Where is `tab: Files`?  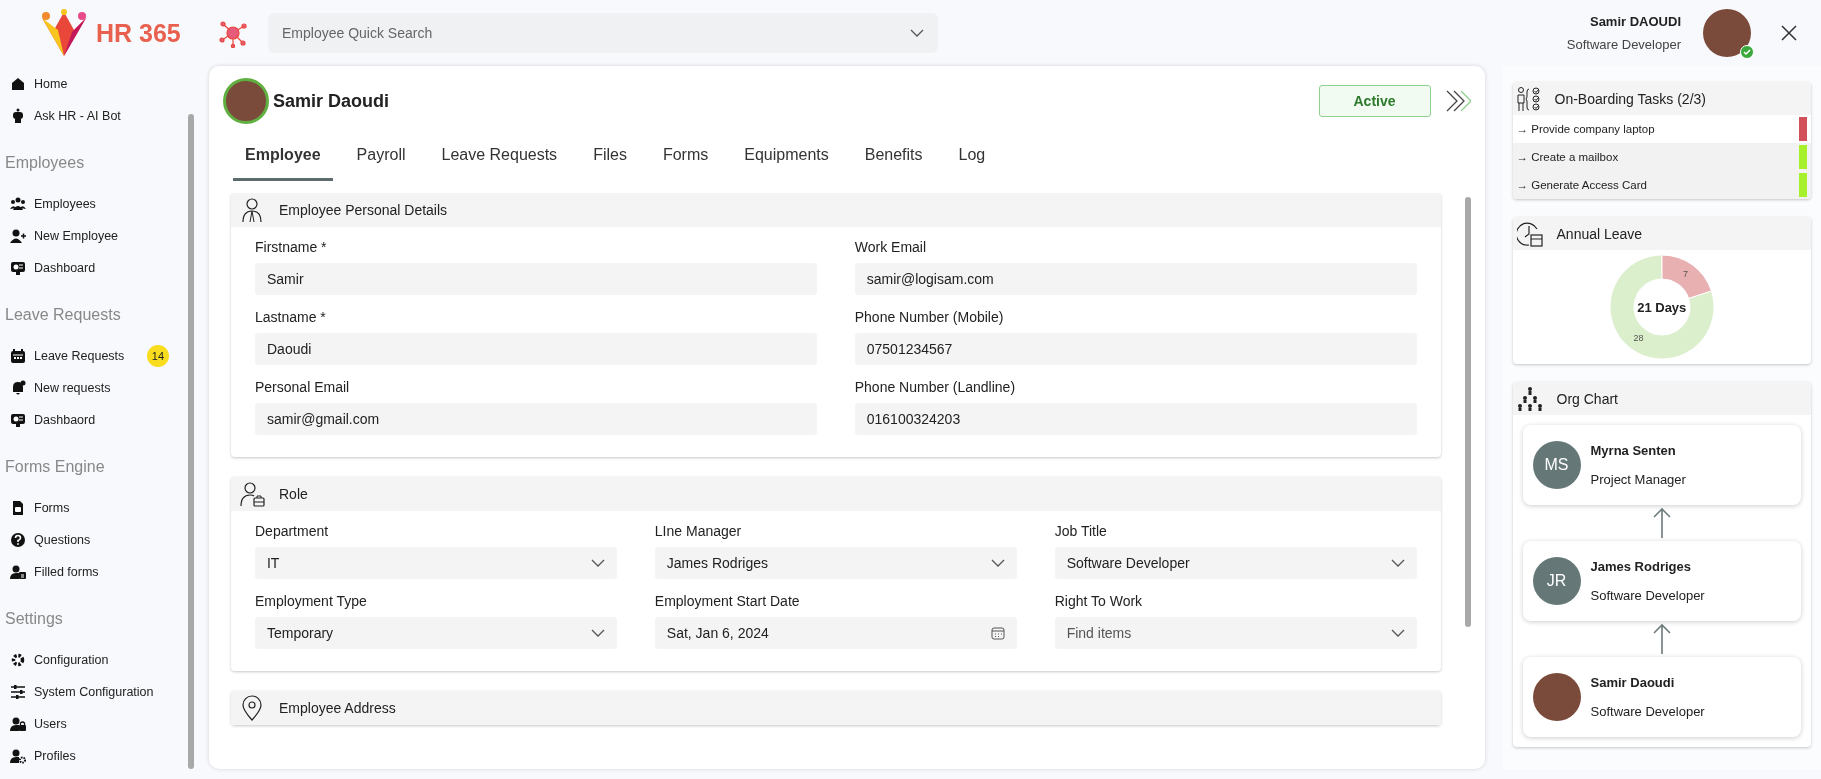 tab: Files is located at coordinates (610, 158).